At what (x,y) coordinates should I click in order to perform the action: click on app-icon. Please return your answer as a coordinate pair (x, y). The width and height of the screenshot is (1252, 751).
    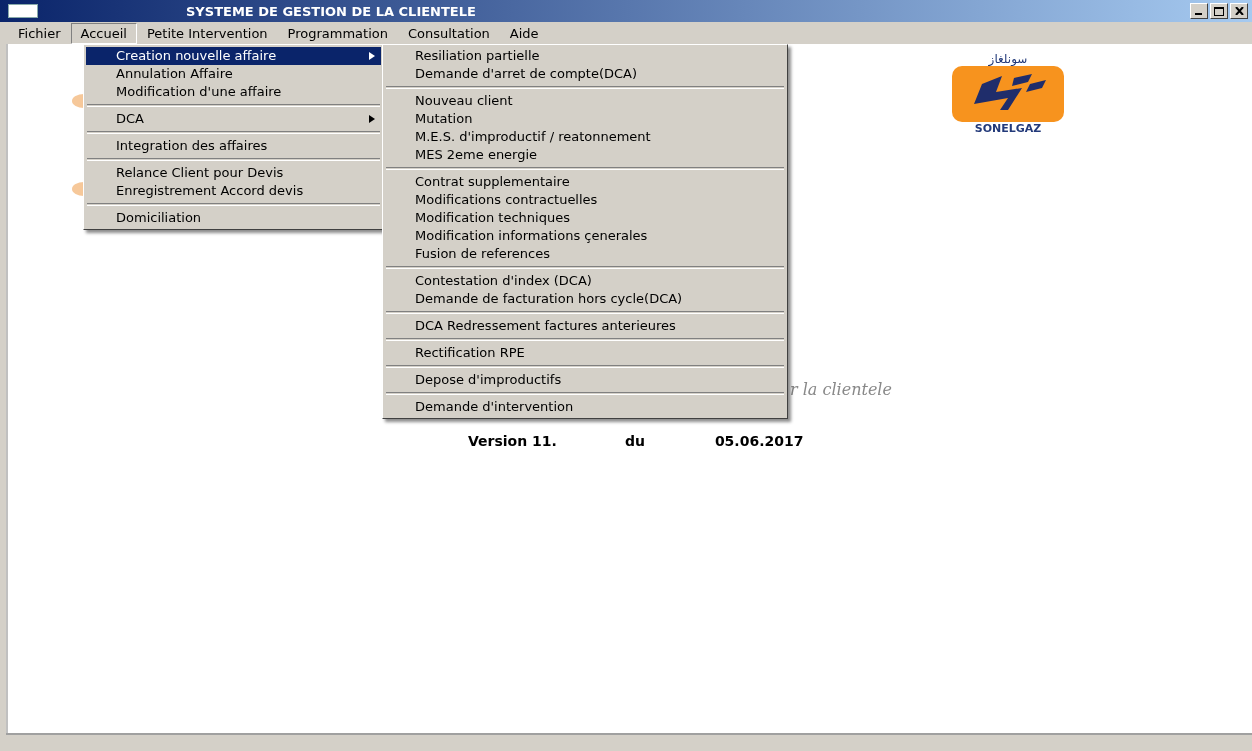
    Looking at the image, I should click on (23, 11).